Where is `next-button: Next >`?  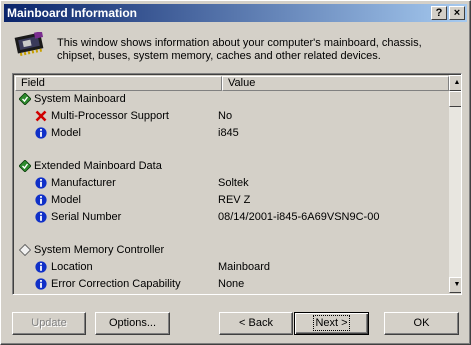
next-button: Next > is located at coordinates (331, 323).